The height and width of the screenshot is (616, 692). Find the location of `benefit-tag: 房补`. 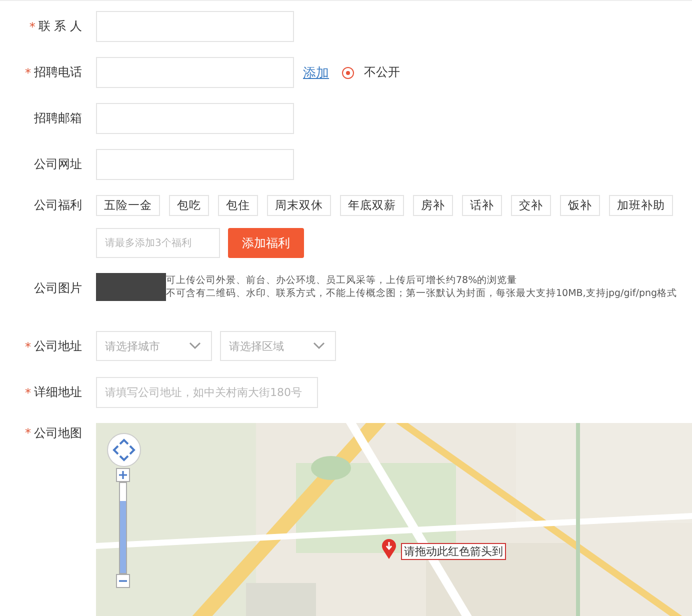

benefit-tag: 房补 is located at coordinates (433, 205).